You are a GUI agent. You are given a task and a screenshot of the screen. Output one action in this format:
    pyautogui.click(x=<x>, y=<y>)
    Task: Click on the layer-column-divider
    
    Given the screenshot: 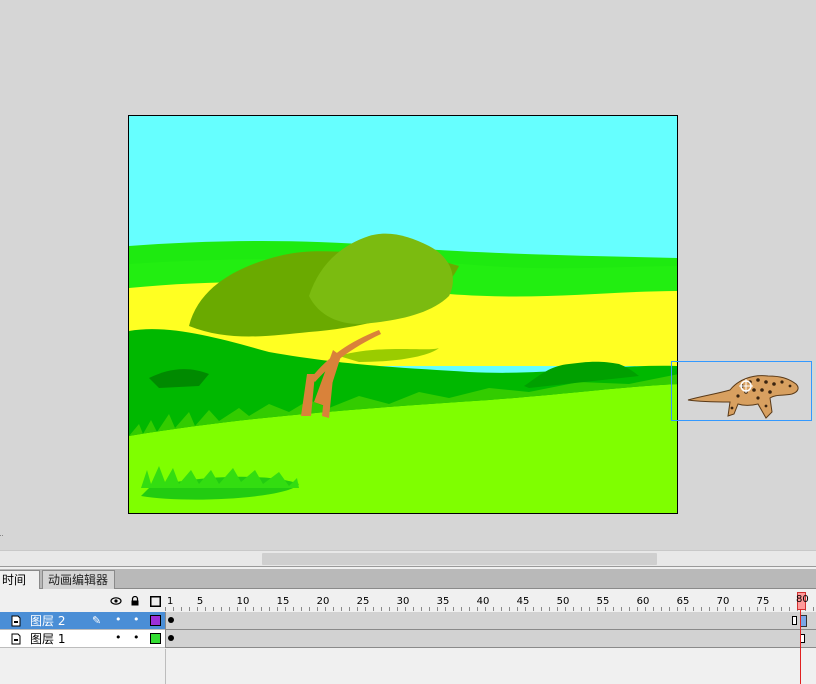 What is the action you would take?
    pyautogui.click(x=165, y=666)
    